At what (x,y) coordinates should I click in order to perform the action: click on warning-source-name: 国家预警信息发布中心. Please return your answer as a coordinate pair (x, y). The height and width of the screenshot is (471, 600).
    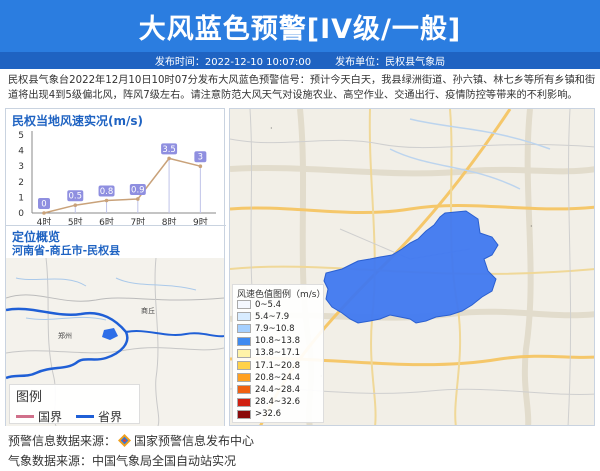
    Looking at the image, I should click on (194, 441).